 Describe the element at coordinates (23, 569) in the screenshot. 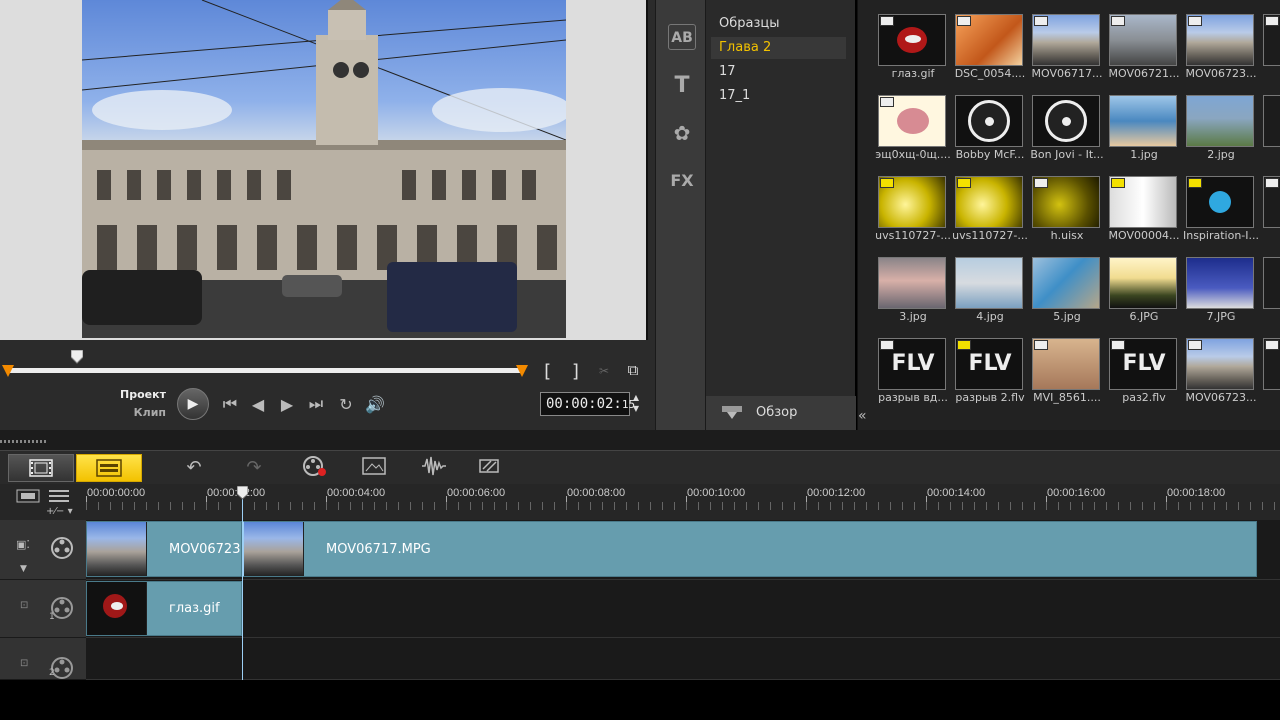

I see `track-expand-icon: ▼` at that location.